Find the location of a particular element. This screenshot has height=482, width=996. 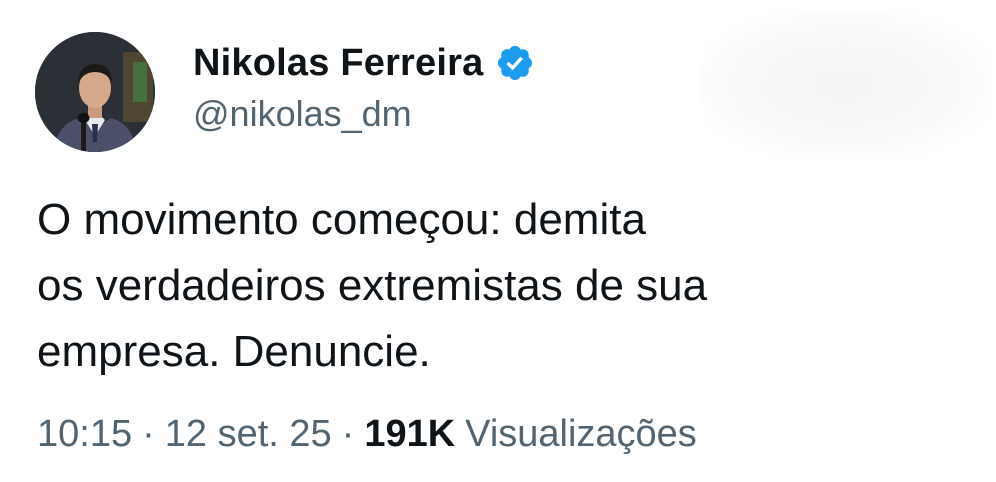

tweet-text-line: O movimento começou: demita is located at coordinates (341, 219).